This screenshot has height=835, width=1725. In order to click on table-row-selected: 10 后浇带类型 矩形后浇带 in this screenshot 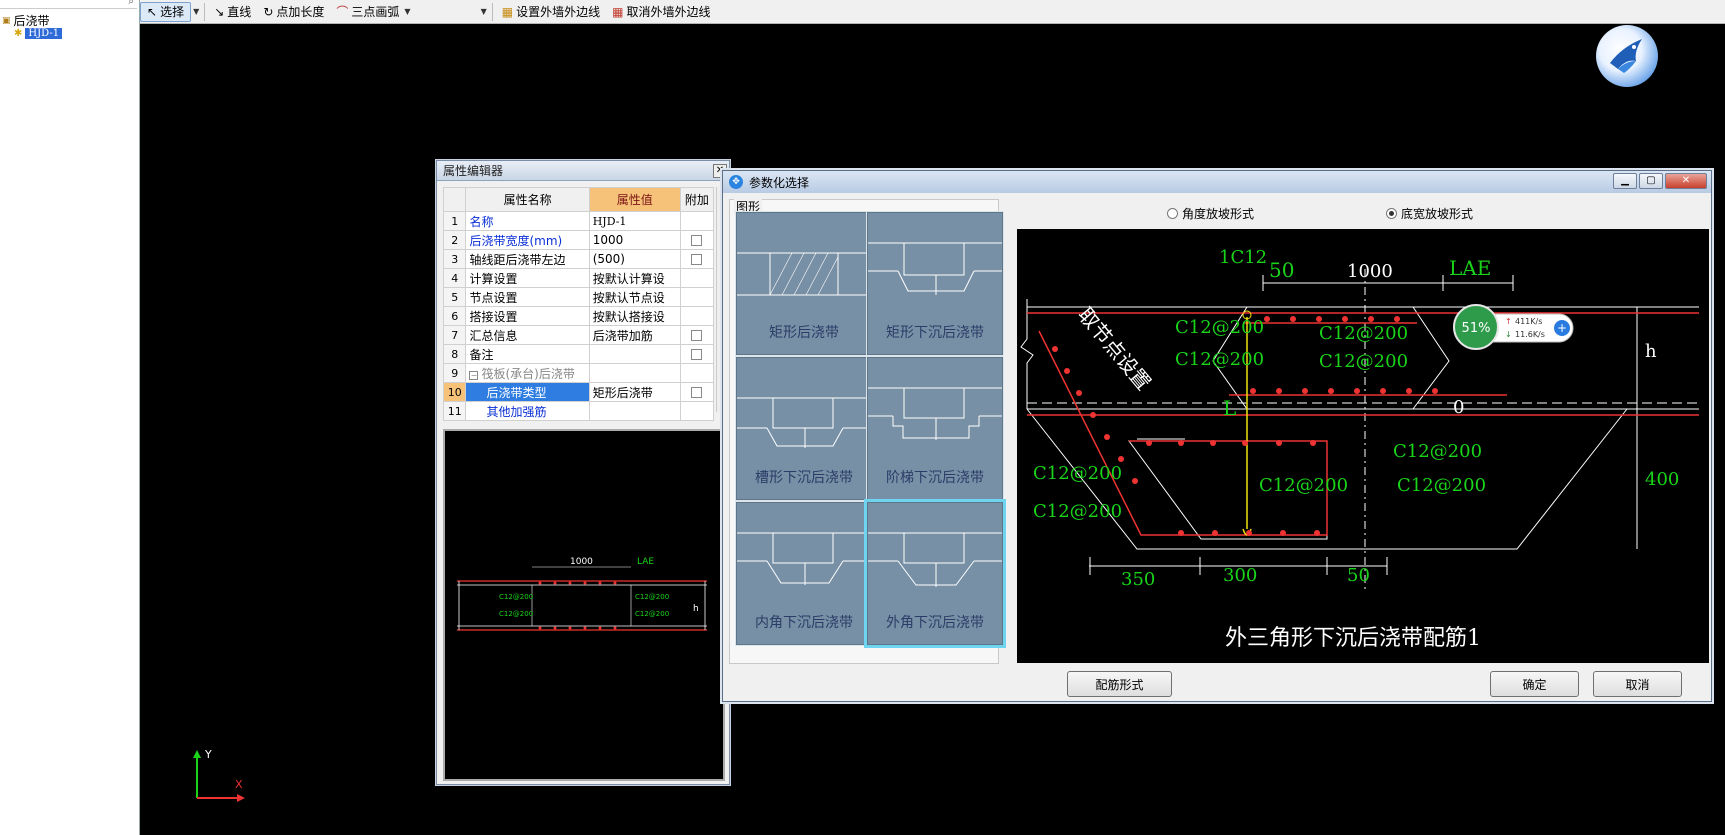, I will do `click(578, 392)`.